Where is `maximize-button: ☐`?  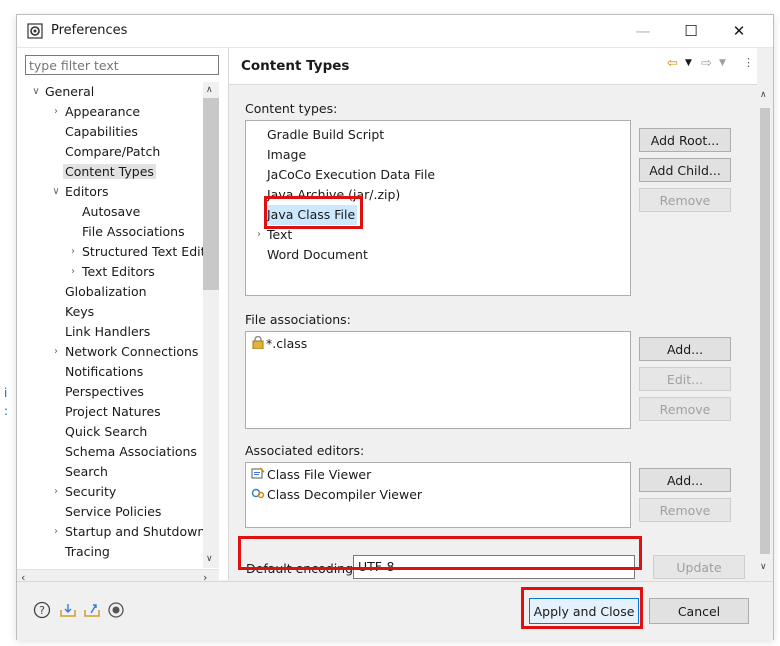 maximize-button: ☐ is located at coordinates (691, 31).